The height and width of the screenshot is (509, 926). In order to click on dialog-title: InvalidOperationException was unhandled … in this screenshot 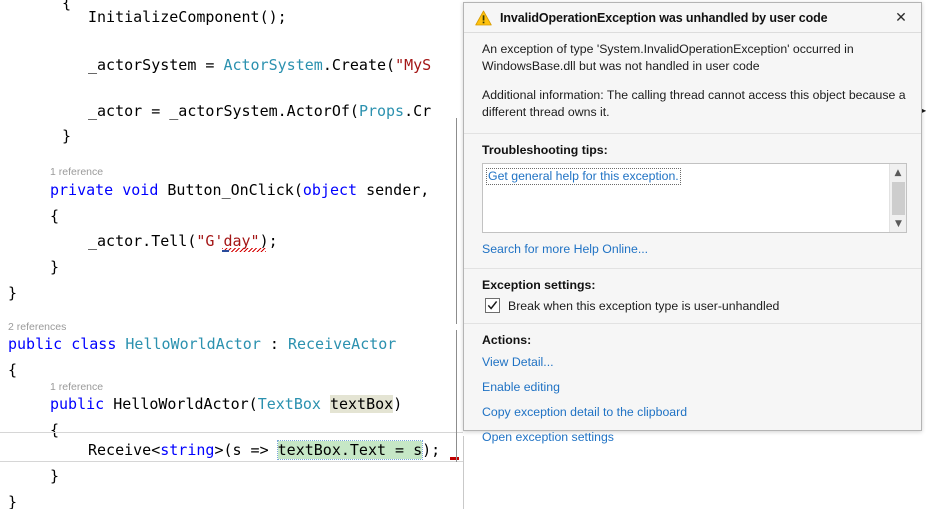, I will do `click(664, 17)`.